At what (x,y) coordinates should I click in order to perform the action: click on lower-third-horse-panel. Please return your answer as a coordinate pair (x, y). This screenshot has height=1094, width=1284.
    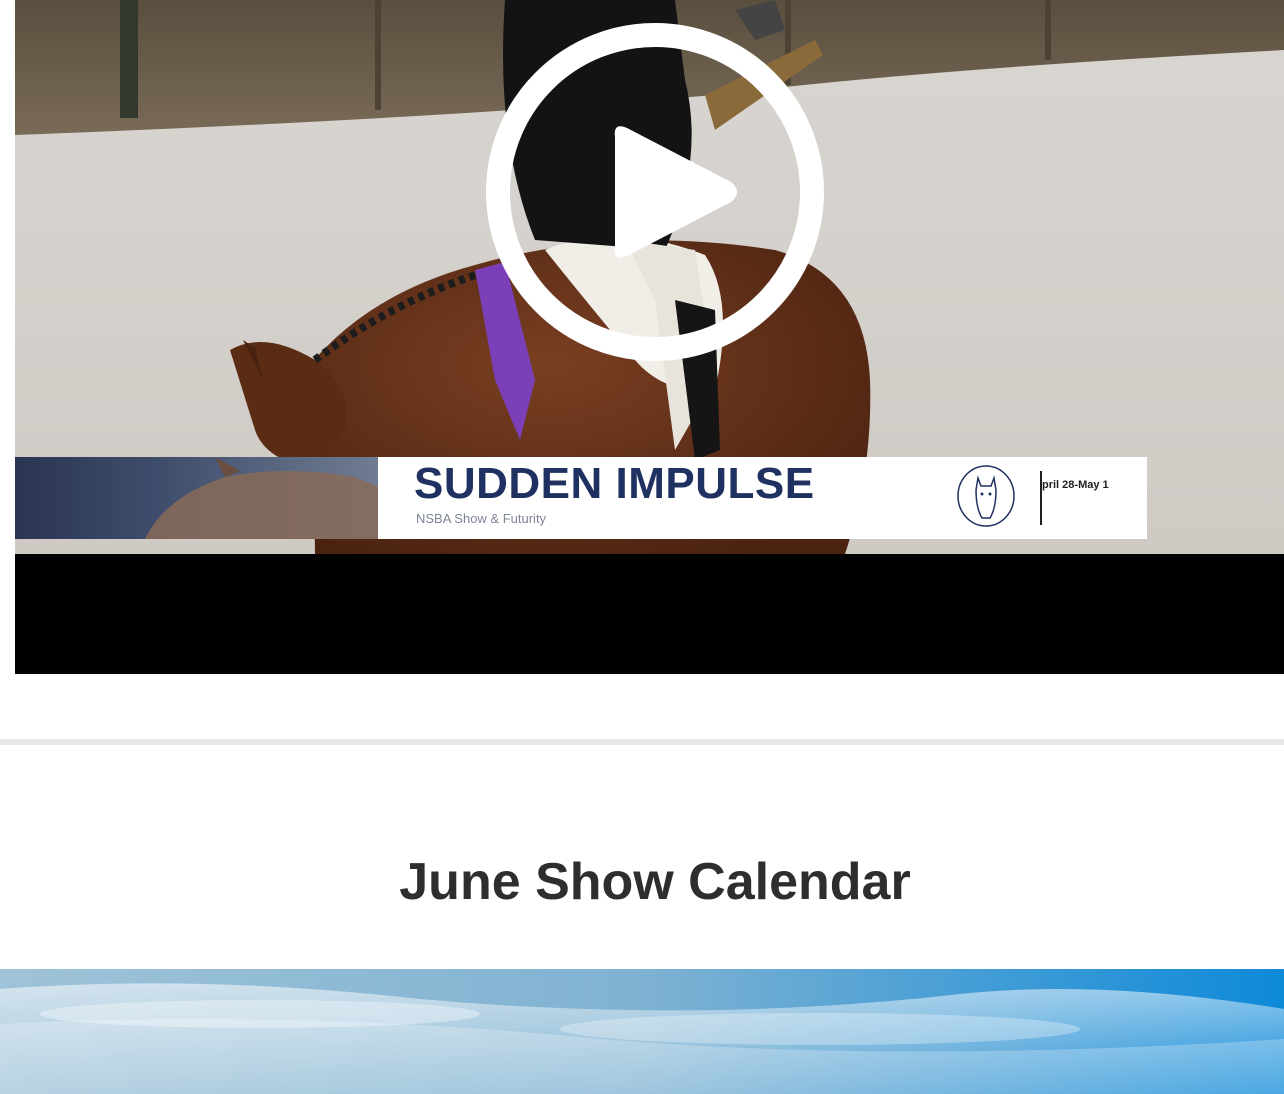
    Looking at the image, I should click on (196, 498).